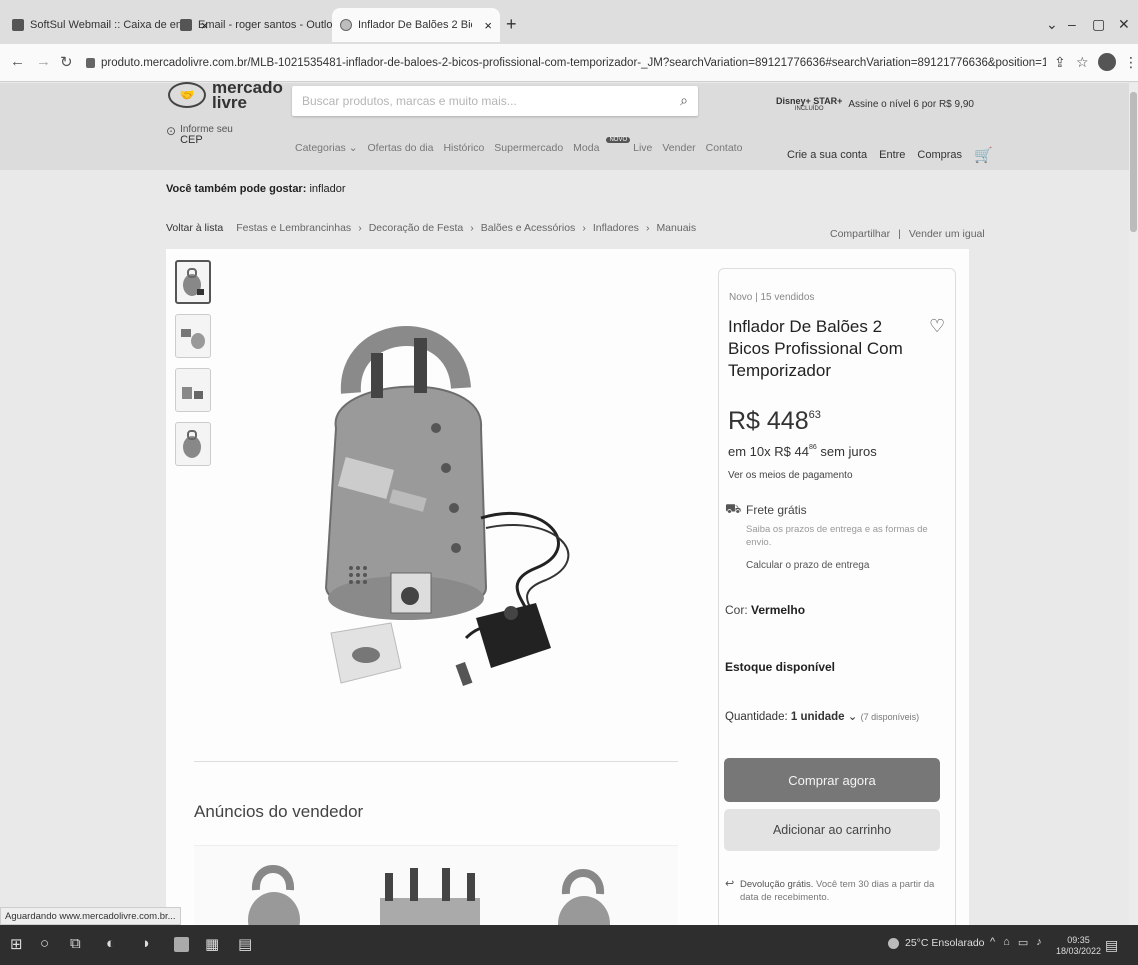 This screenshot has width=1138, height=965. I want to click on back-to-list-link: Voltar à lista, so click(194, 228).